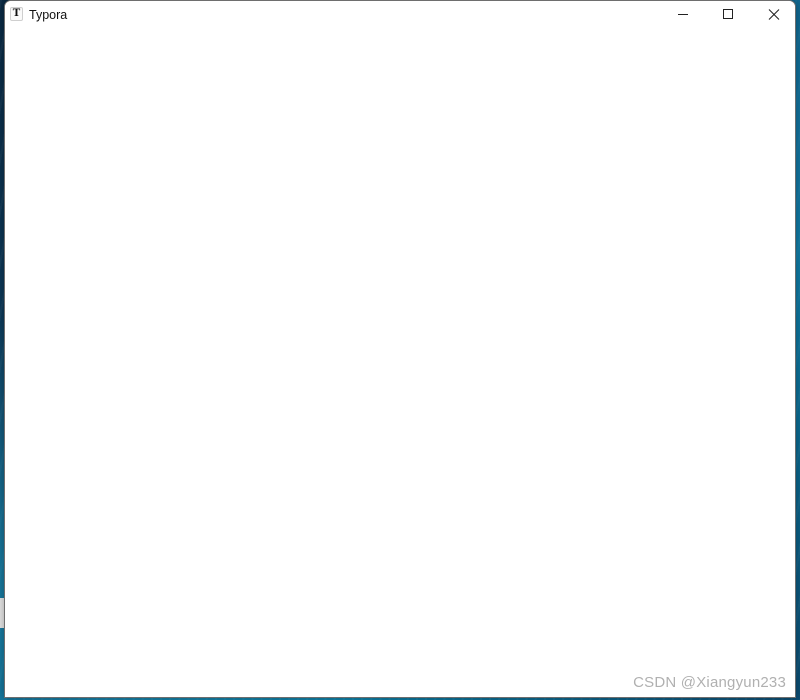  I want to click on title-bar: T Typora, so click(400, 15).